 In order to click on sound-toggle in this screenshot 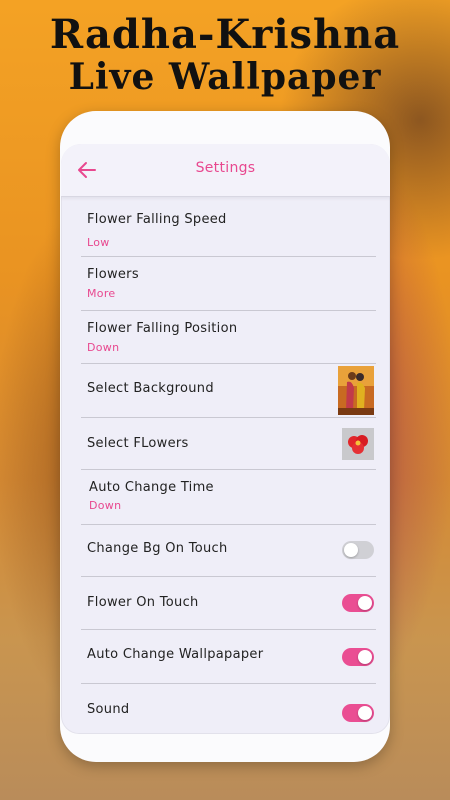, I will do `click(358, 713)`.